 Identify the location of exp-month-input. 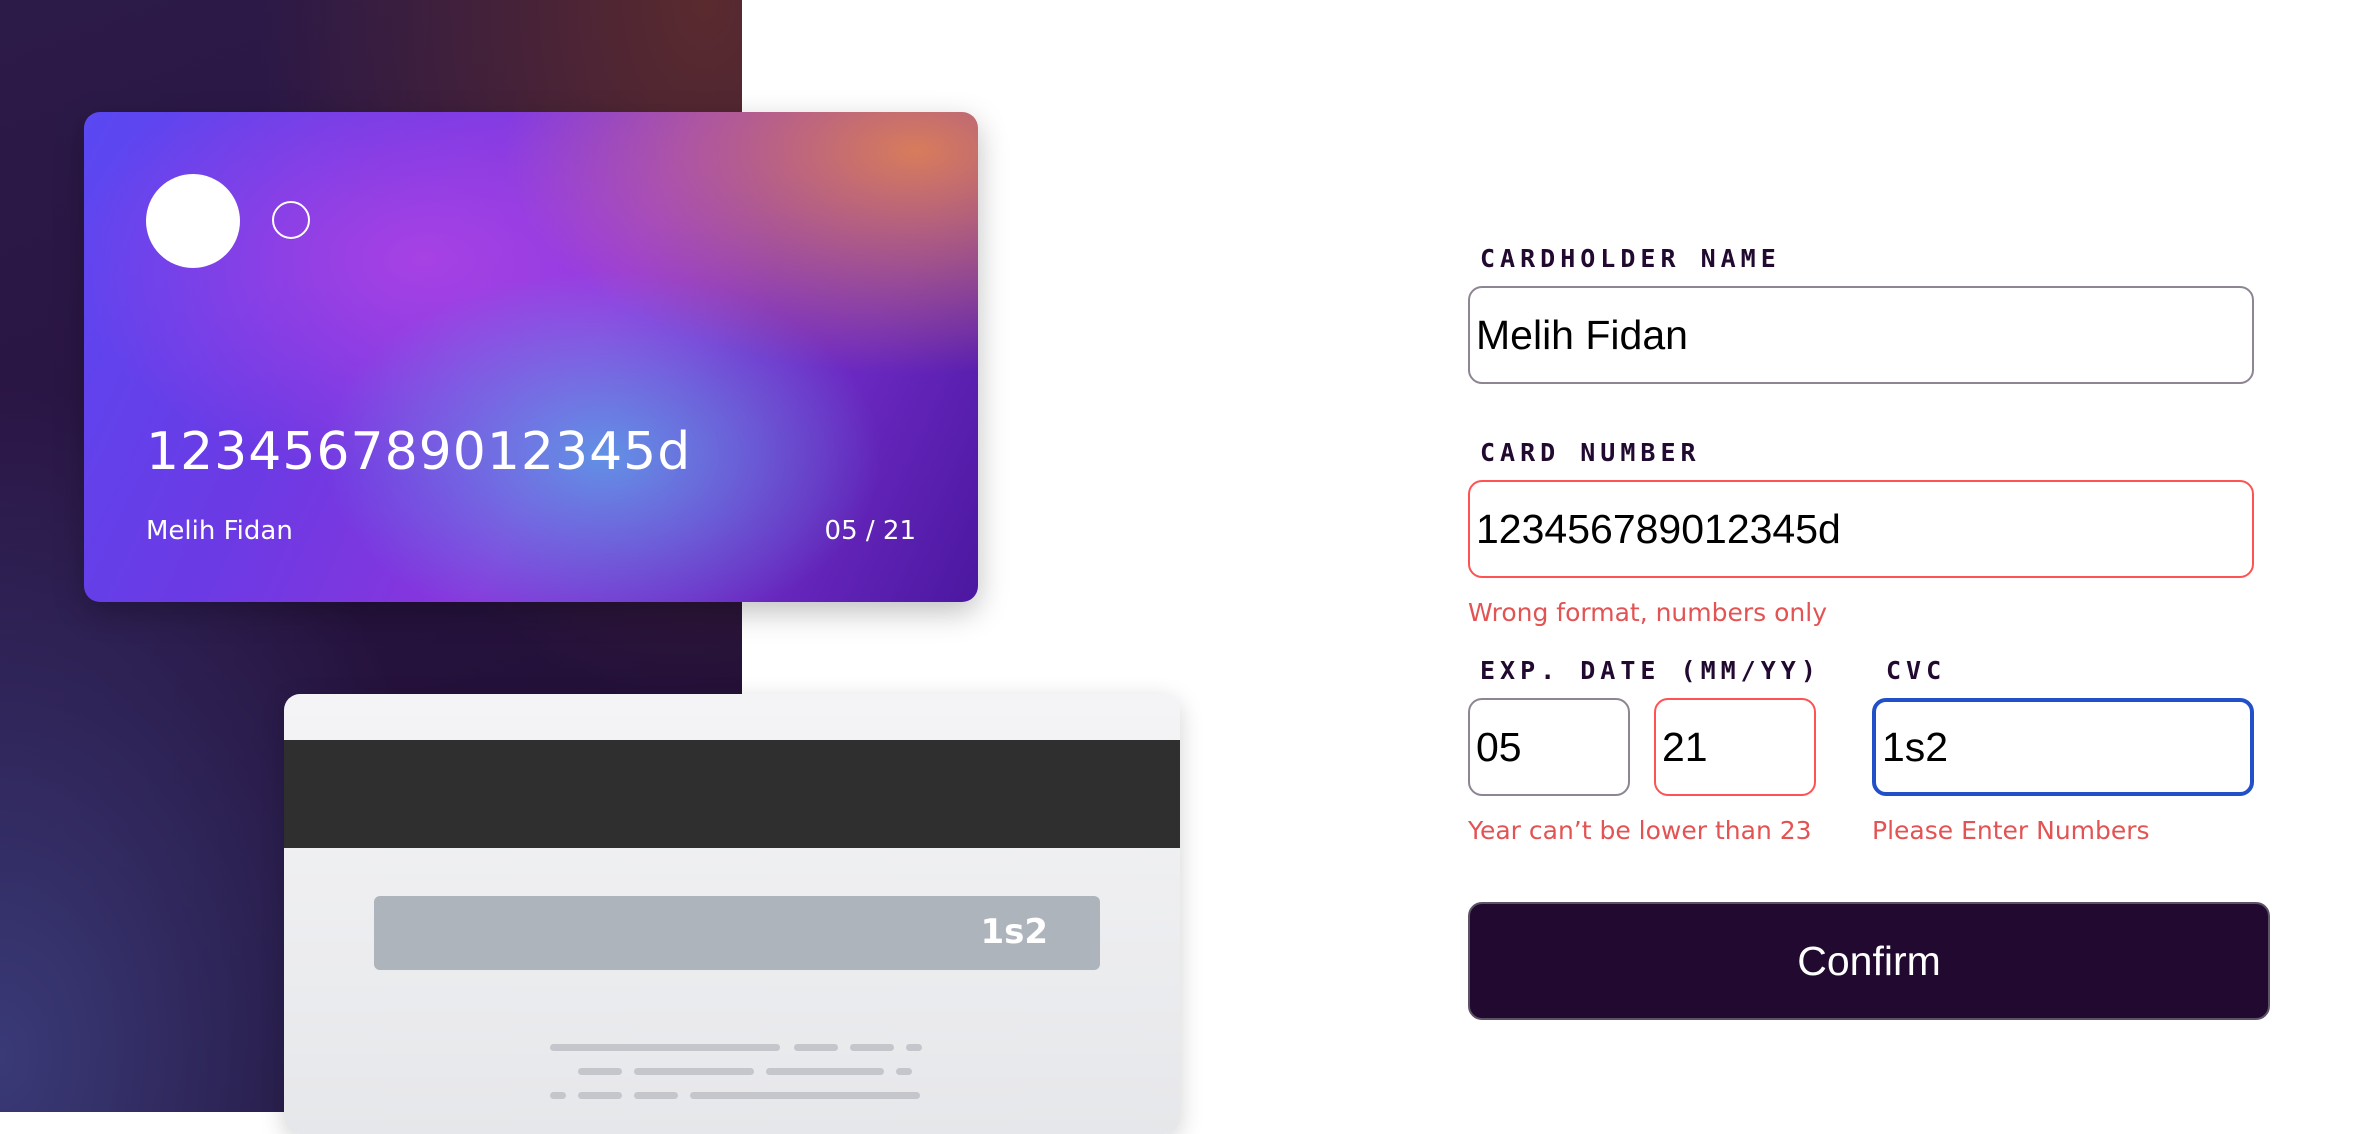
(1549, 747).